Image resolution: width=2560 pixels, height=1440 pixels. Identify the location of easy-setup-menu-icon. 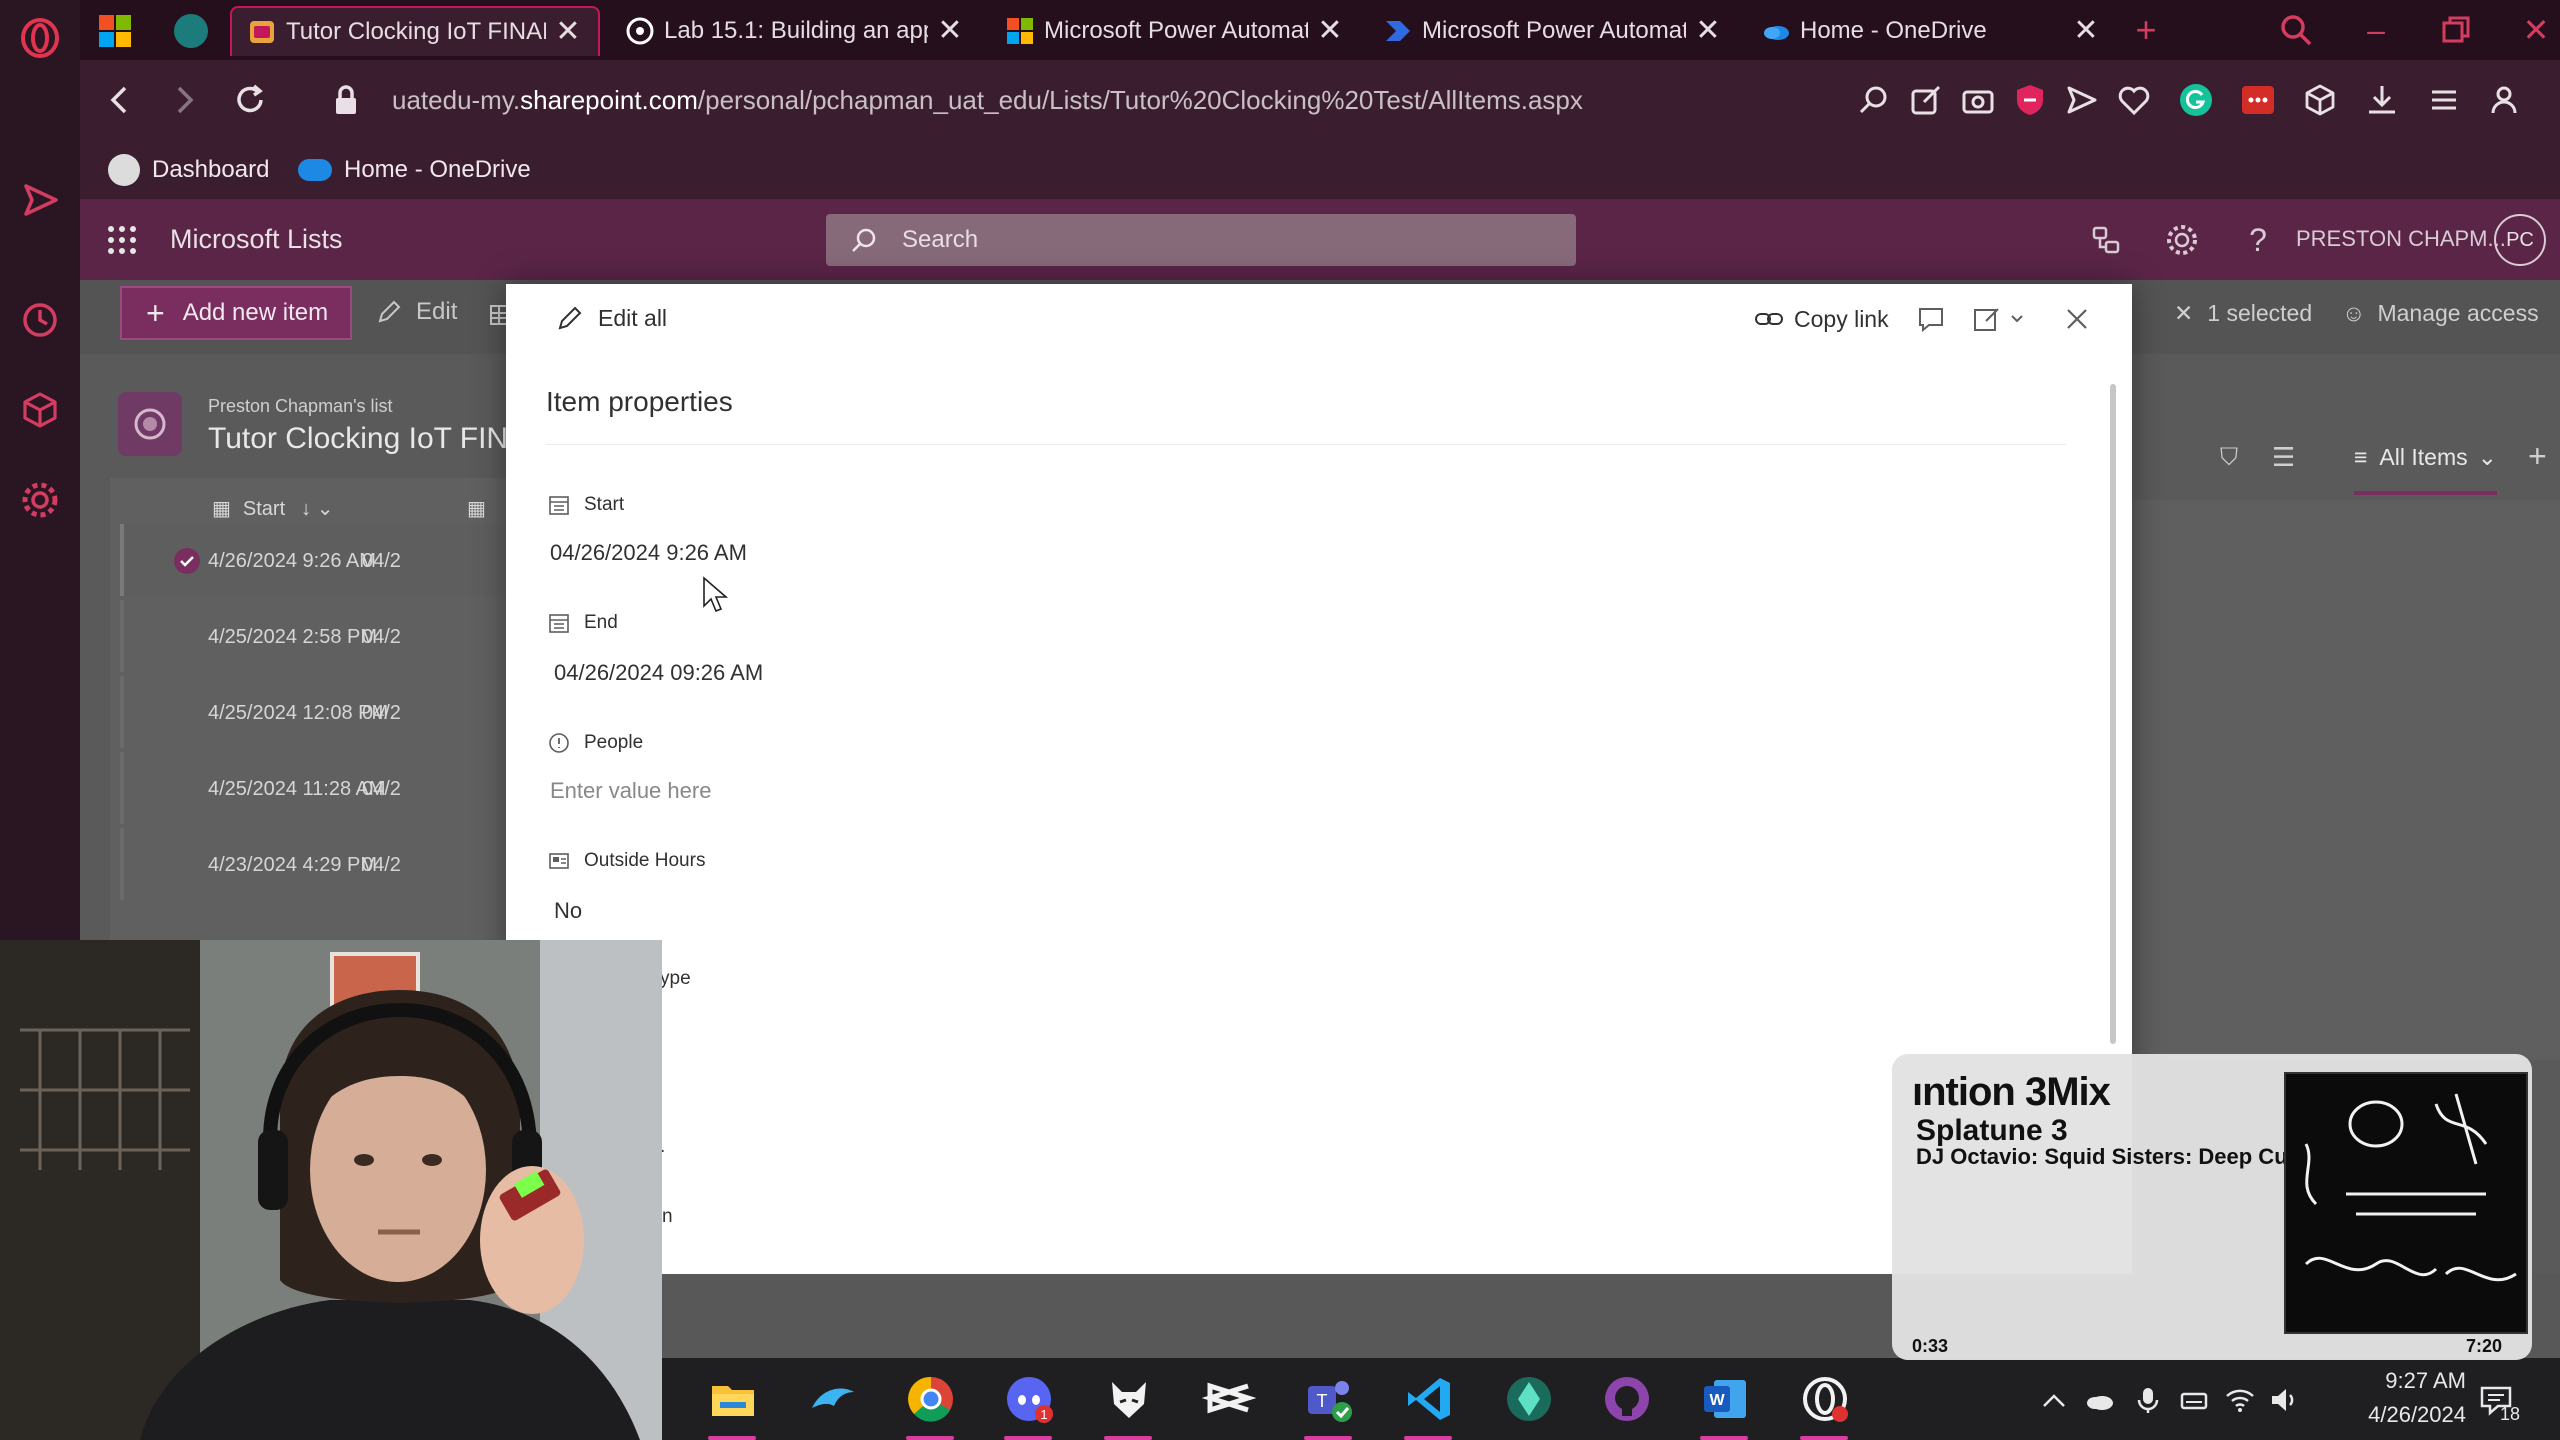
(2444, 100).